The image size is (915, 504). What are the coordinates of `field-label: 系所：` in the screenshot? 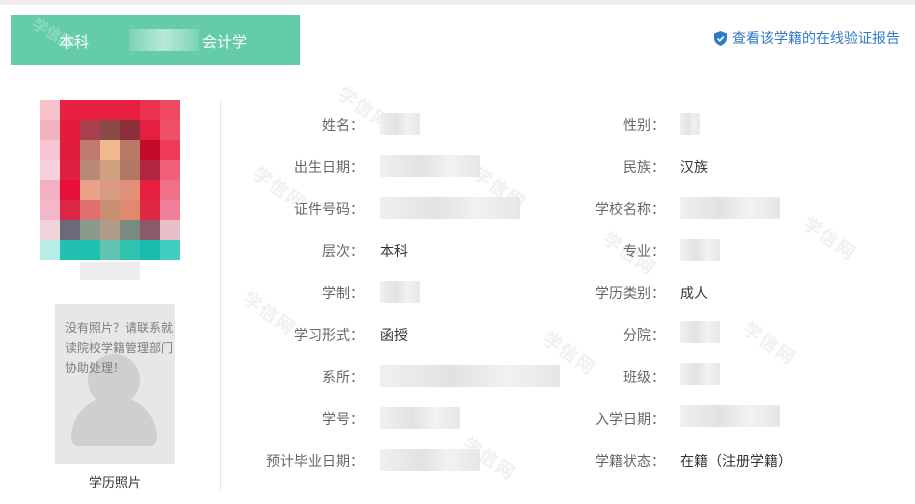 It's located at (343, 378).